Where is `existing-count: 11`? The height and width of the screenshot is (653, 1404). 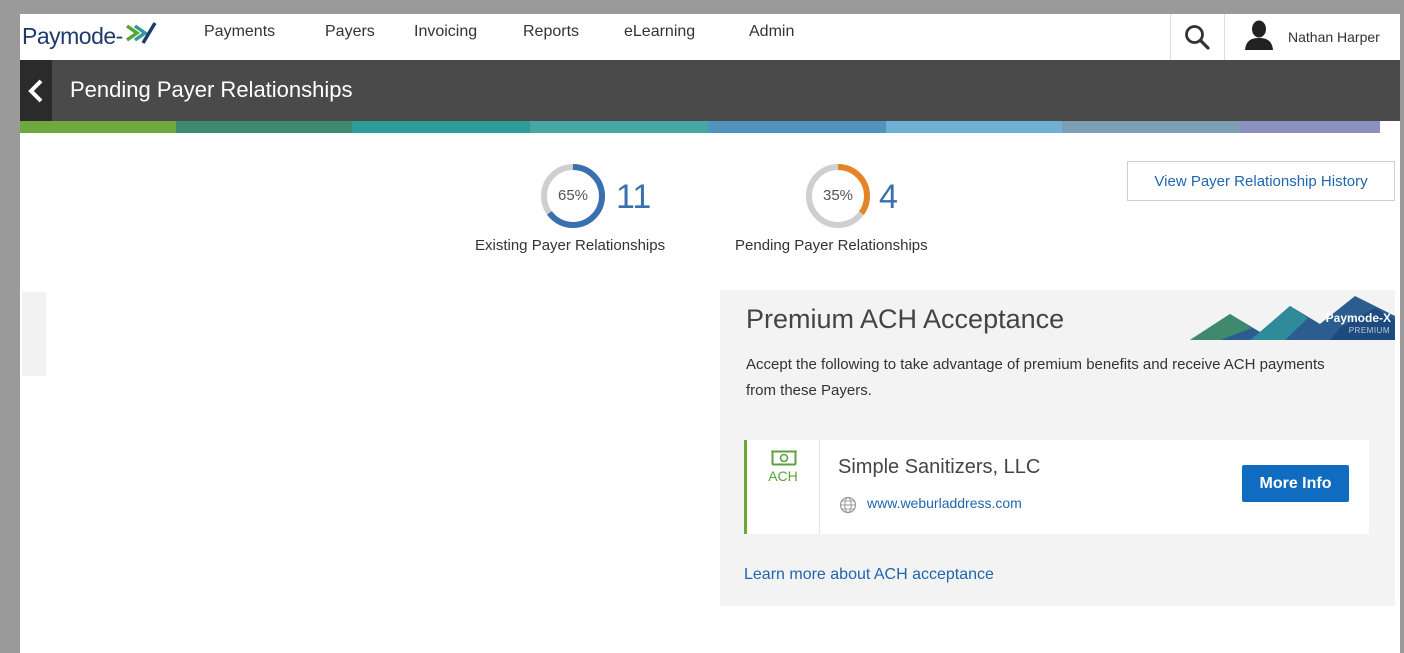
existing-count: 11 is located at coordinates (634, 197).